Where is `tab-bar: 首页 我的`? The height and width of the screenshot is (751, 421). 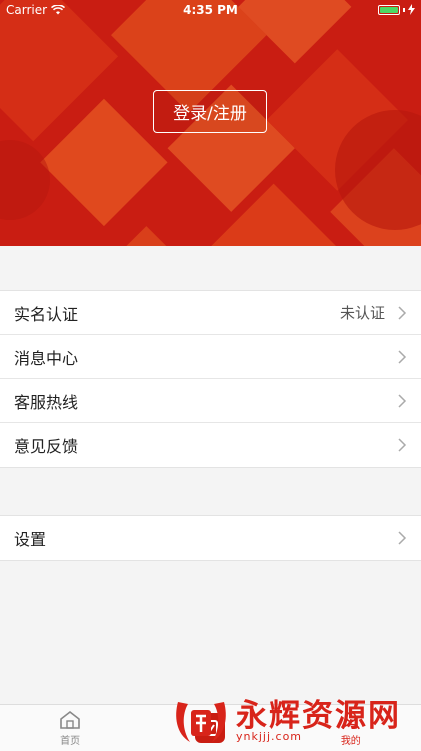
tab-bar: 首页 我的 is located at coordinates (210, 727).